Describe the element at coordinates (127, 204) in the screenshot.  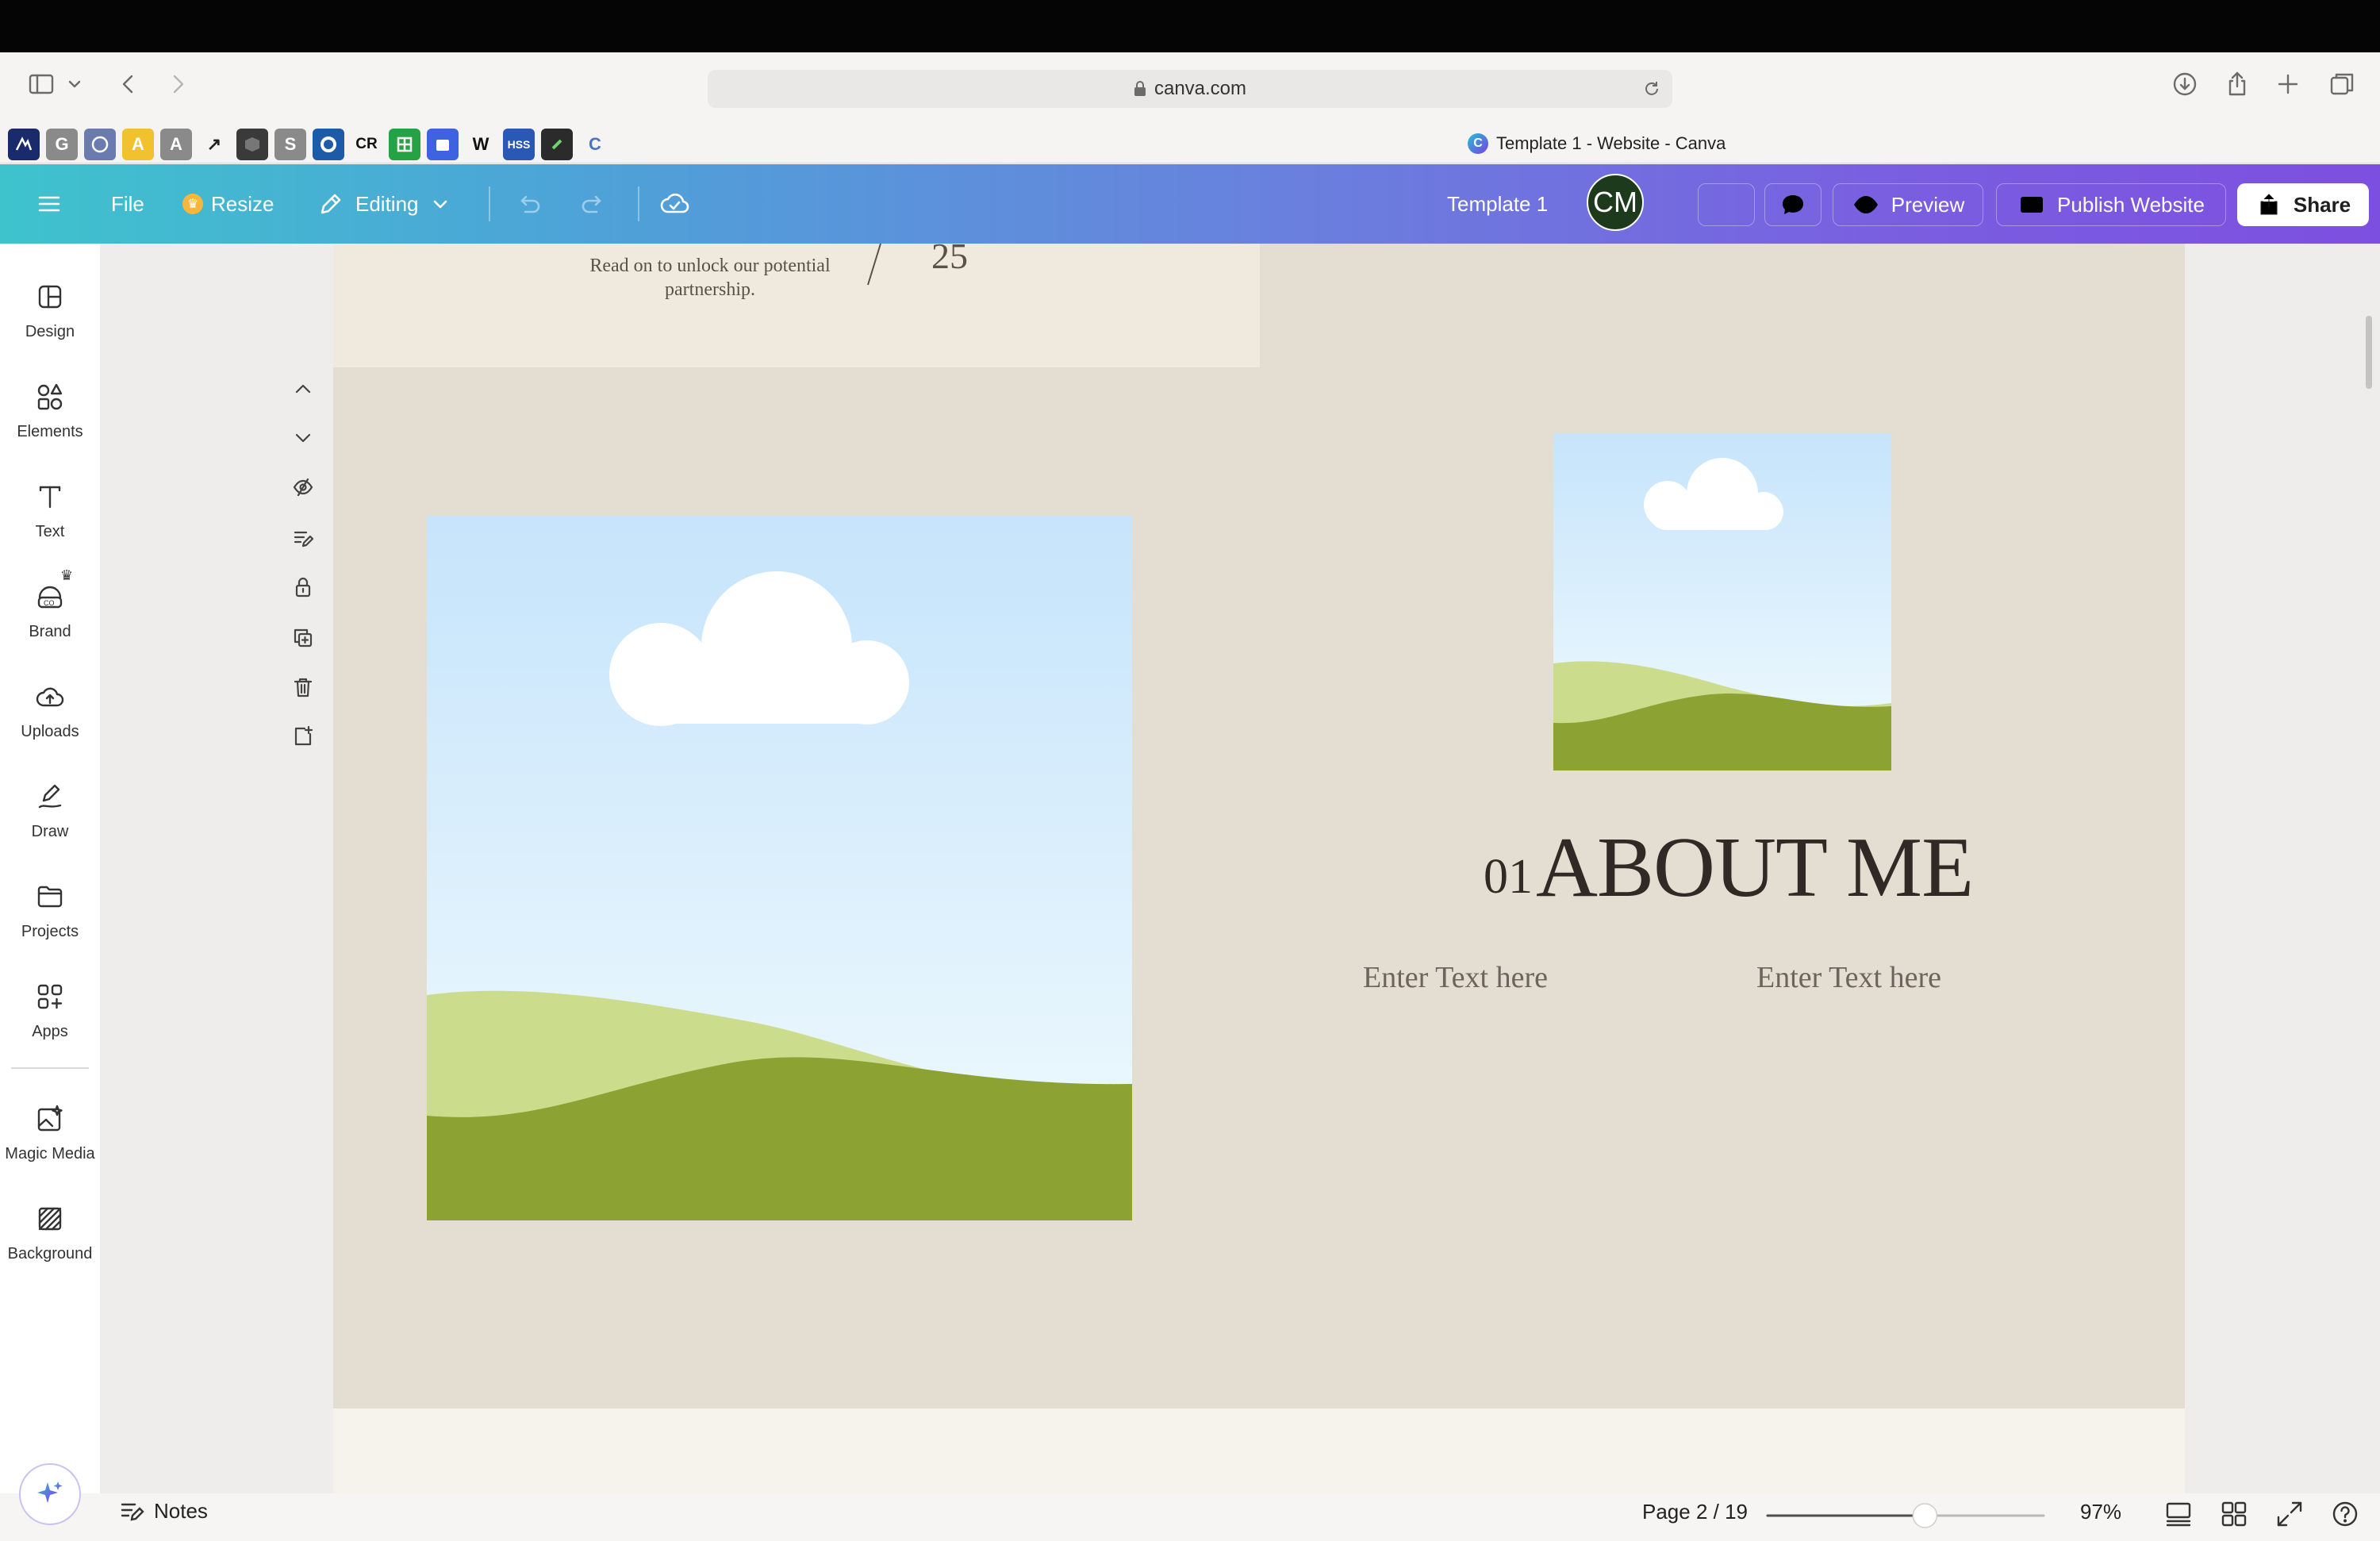
I see `file-menu: File` at that location.